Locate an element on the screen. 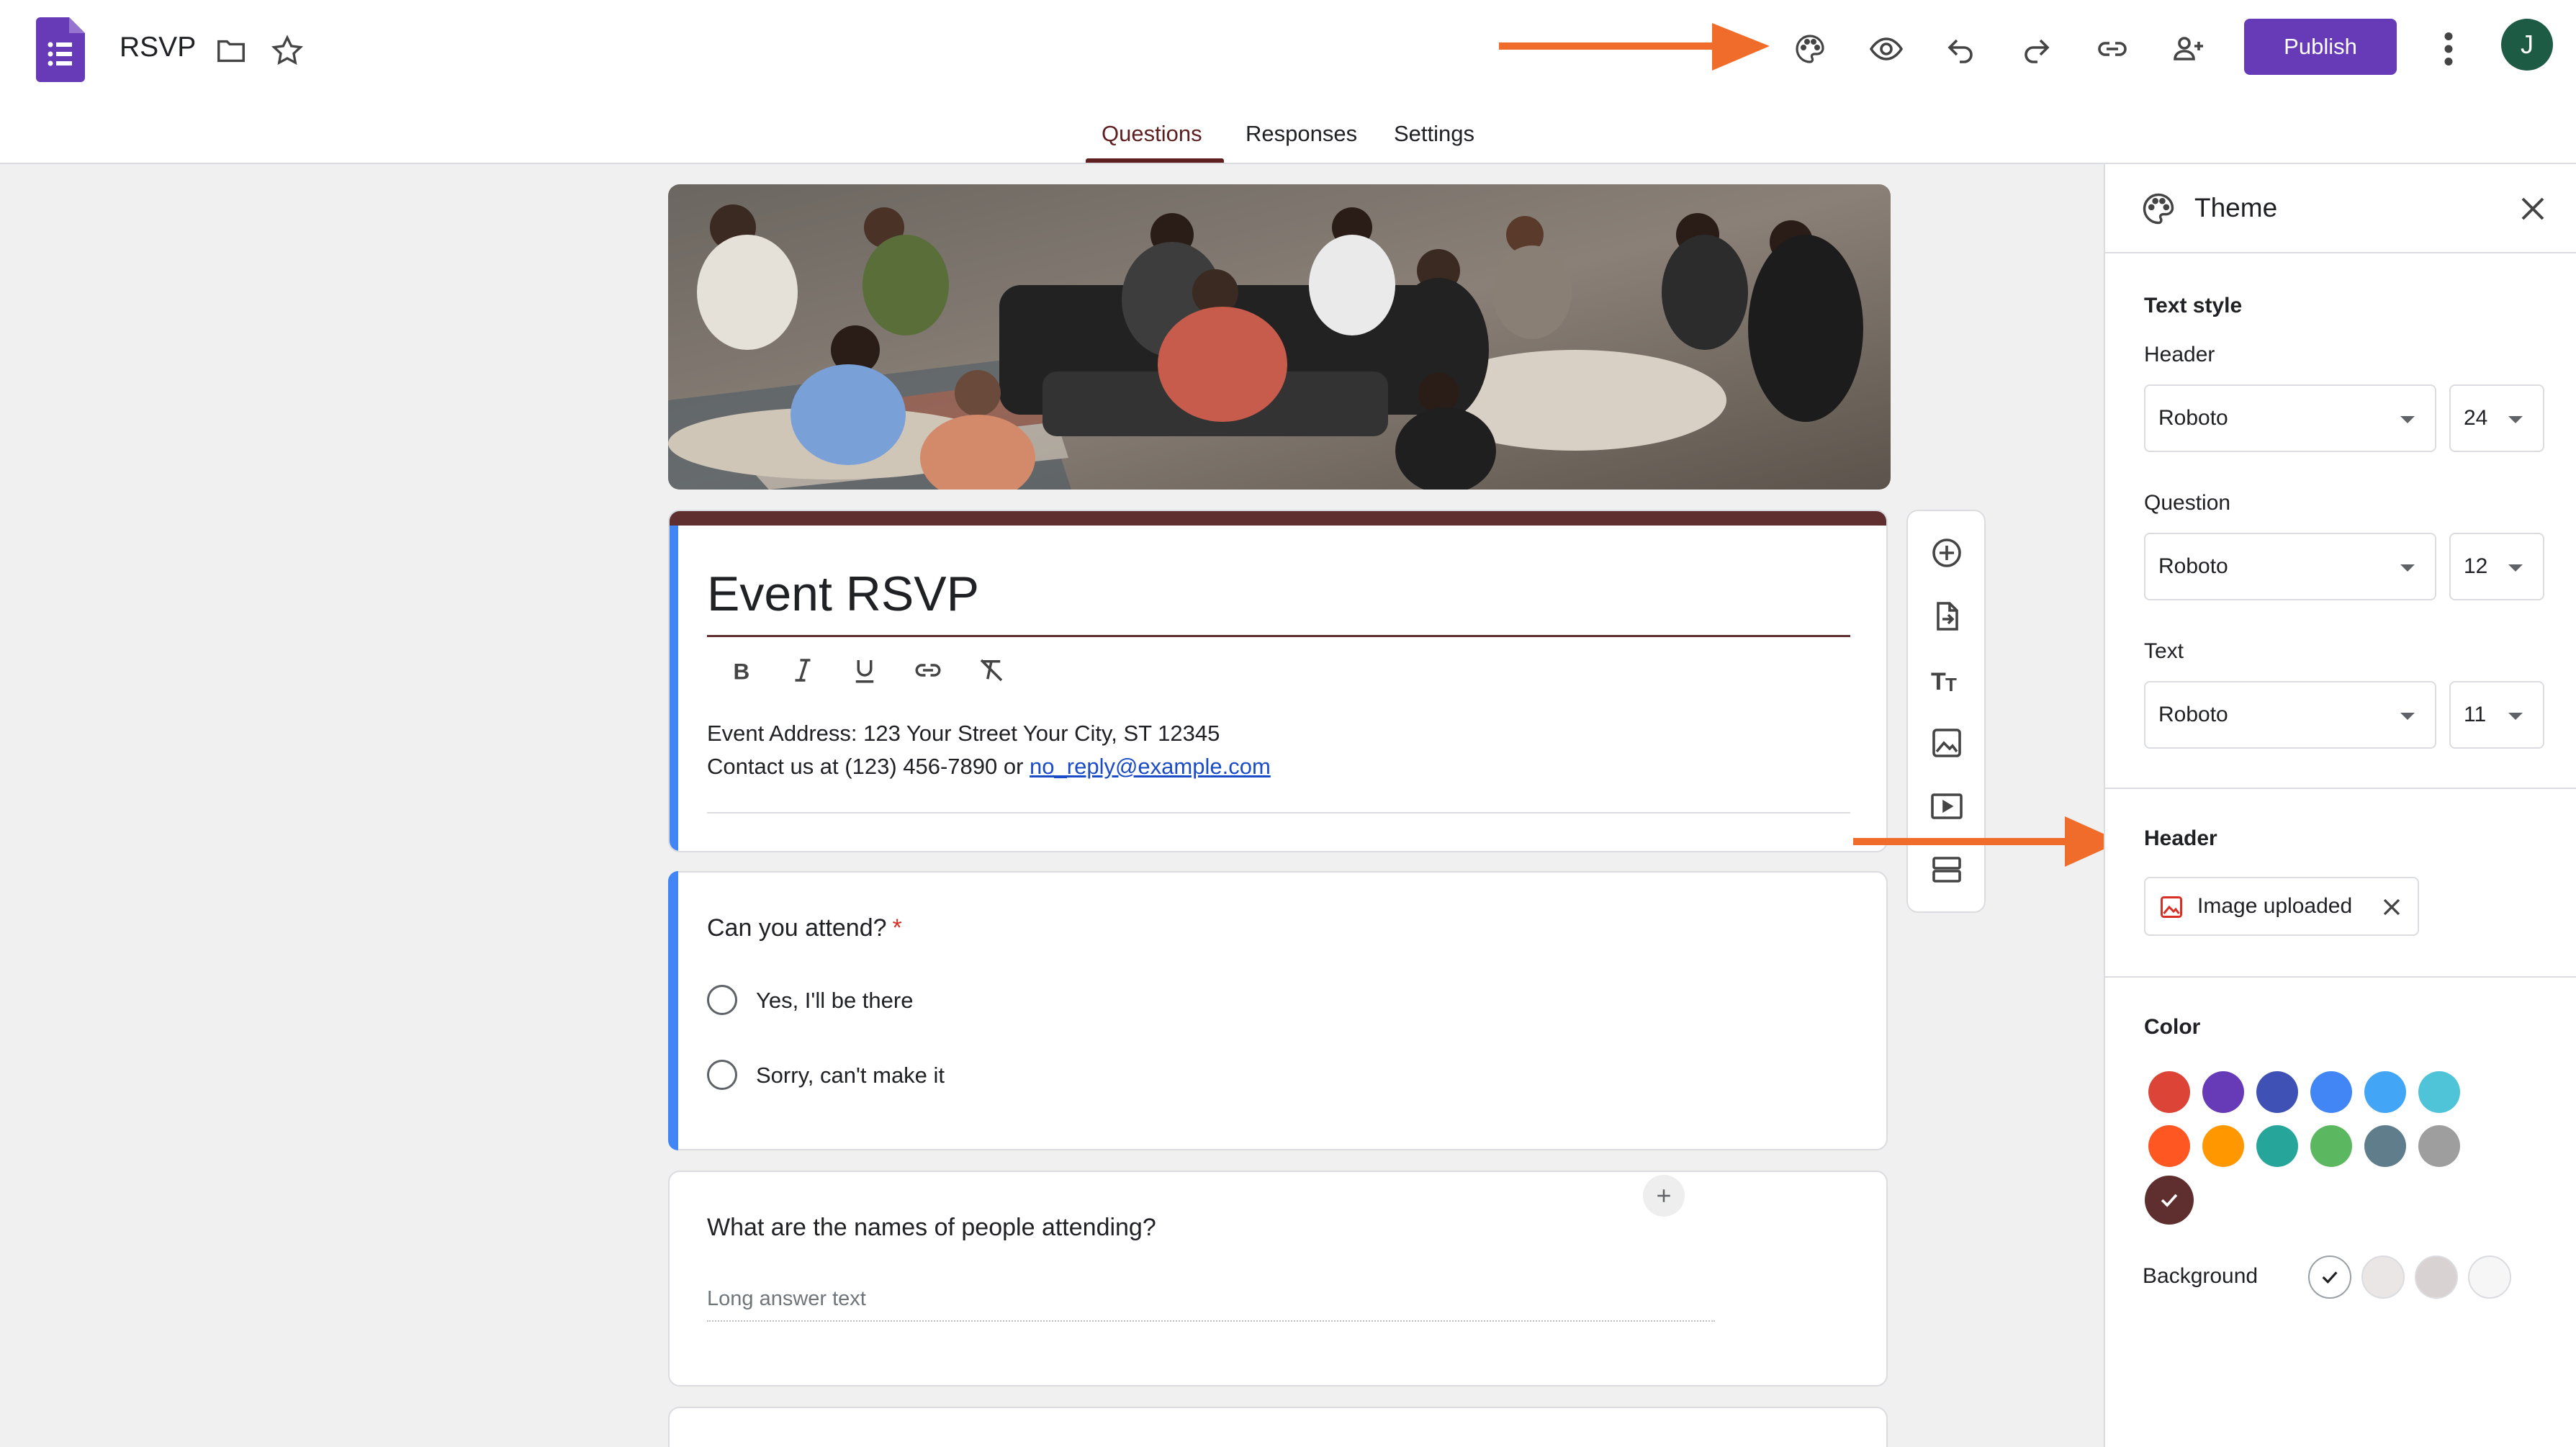  header-image is located at coordinates (1279, 337).